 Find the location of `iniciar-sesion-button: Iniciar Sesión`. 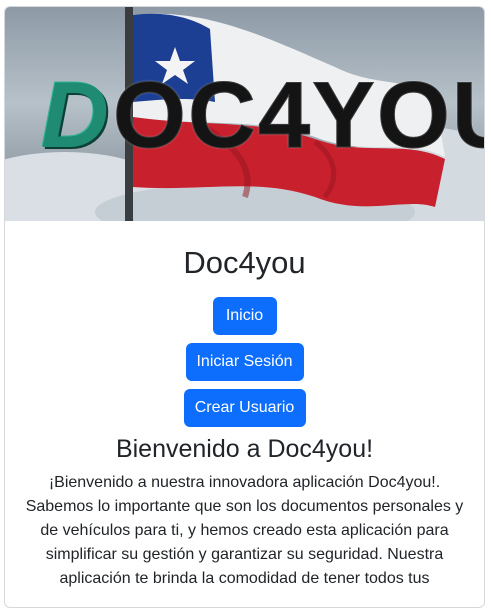

iniciar-sesion-button: Iniciar Sesión is located at coordinates (244, 362).